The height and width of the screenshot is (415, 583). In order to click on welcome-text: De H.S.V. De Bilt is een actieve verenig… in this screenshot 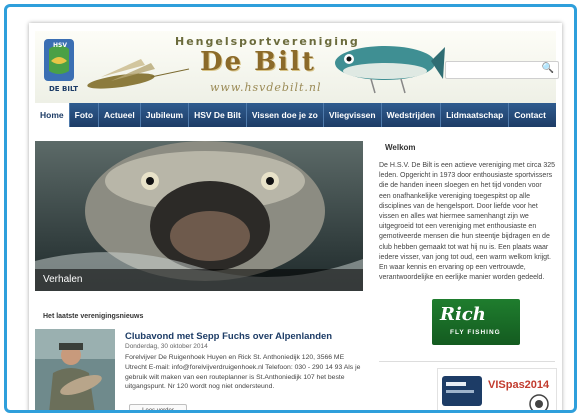, I will do `click(467, 222)`.